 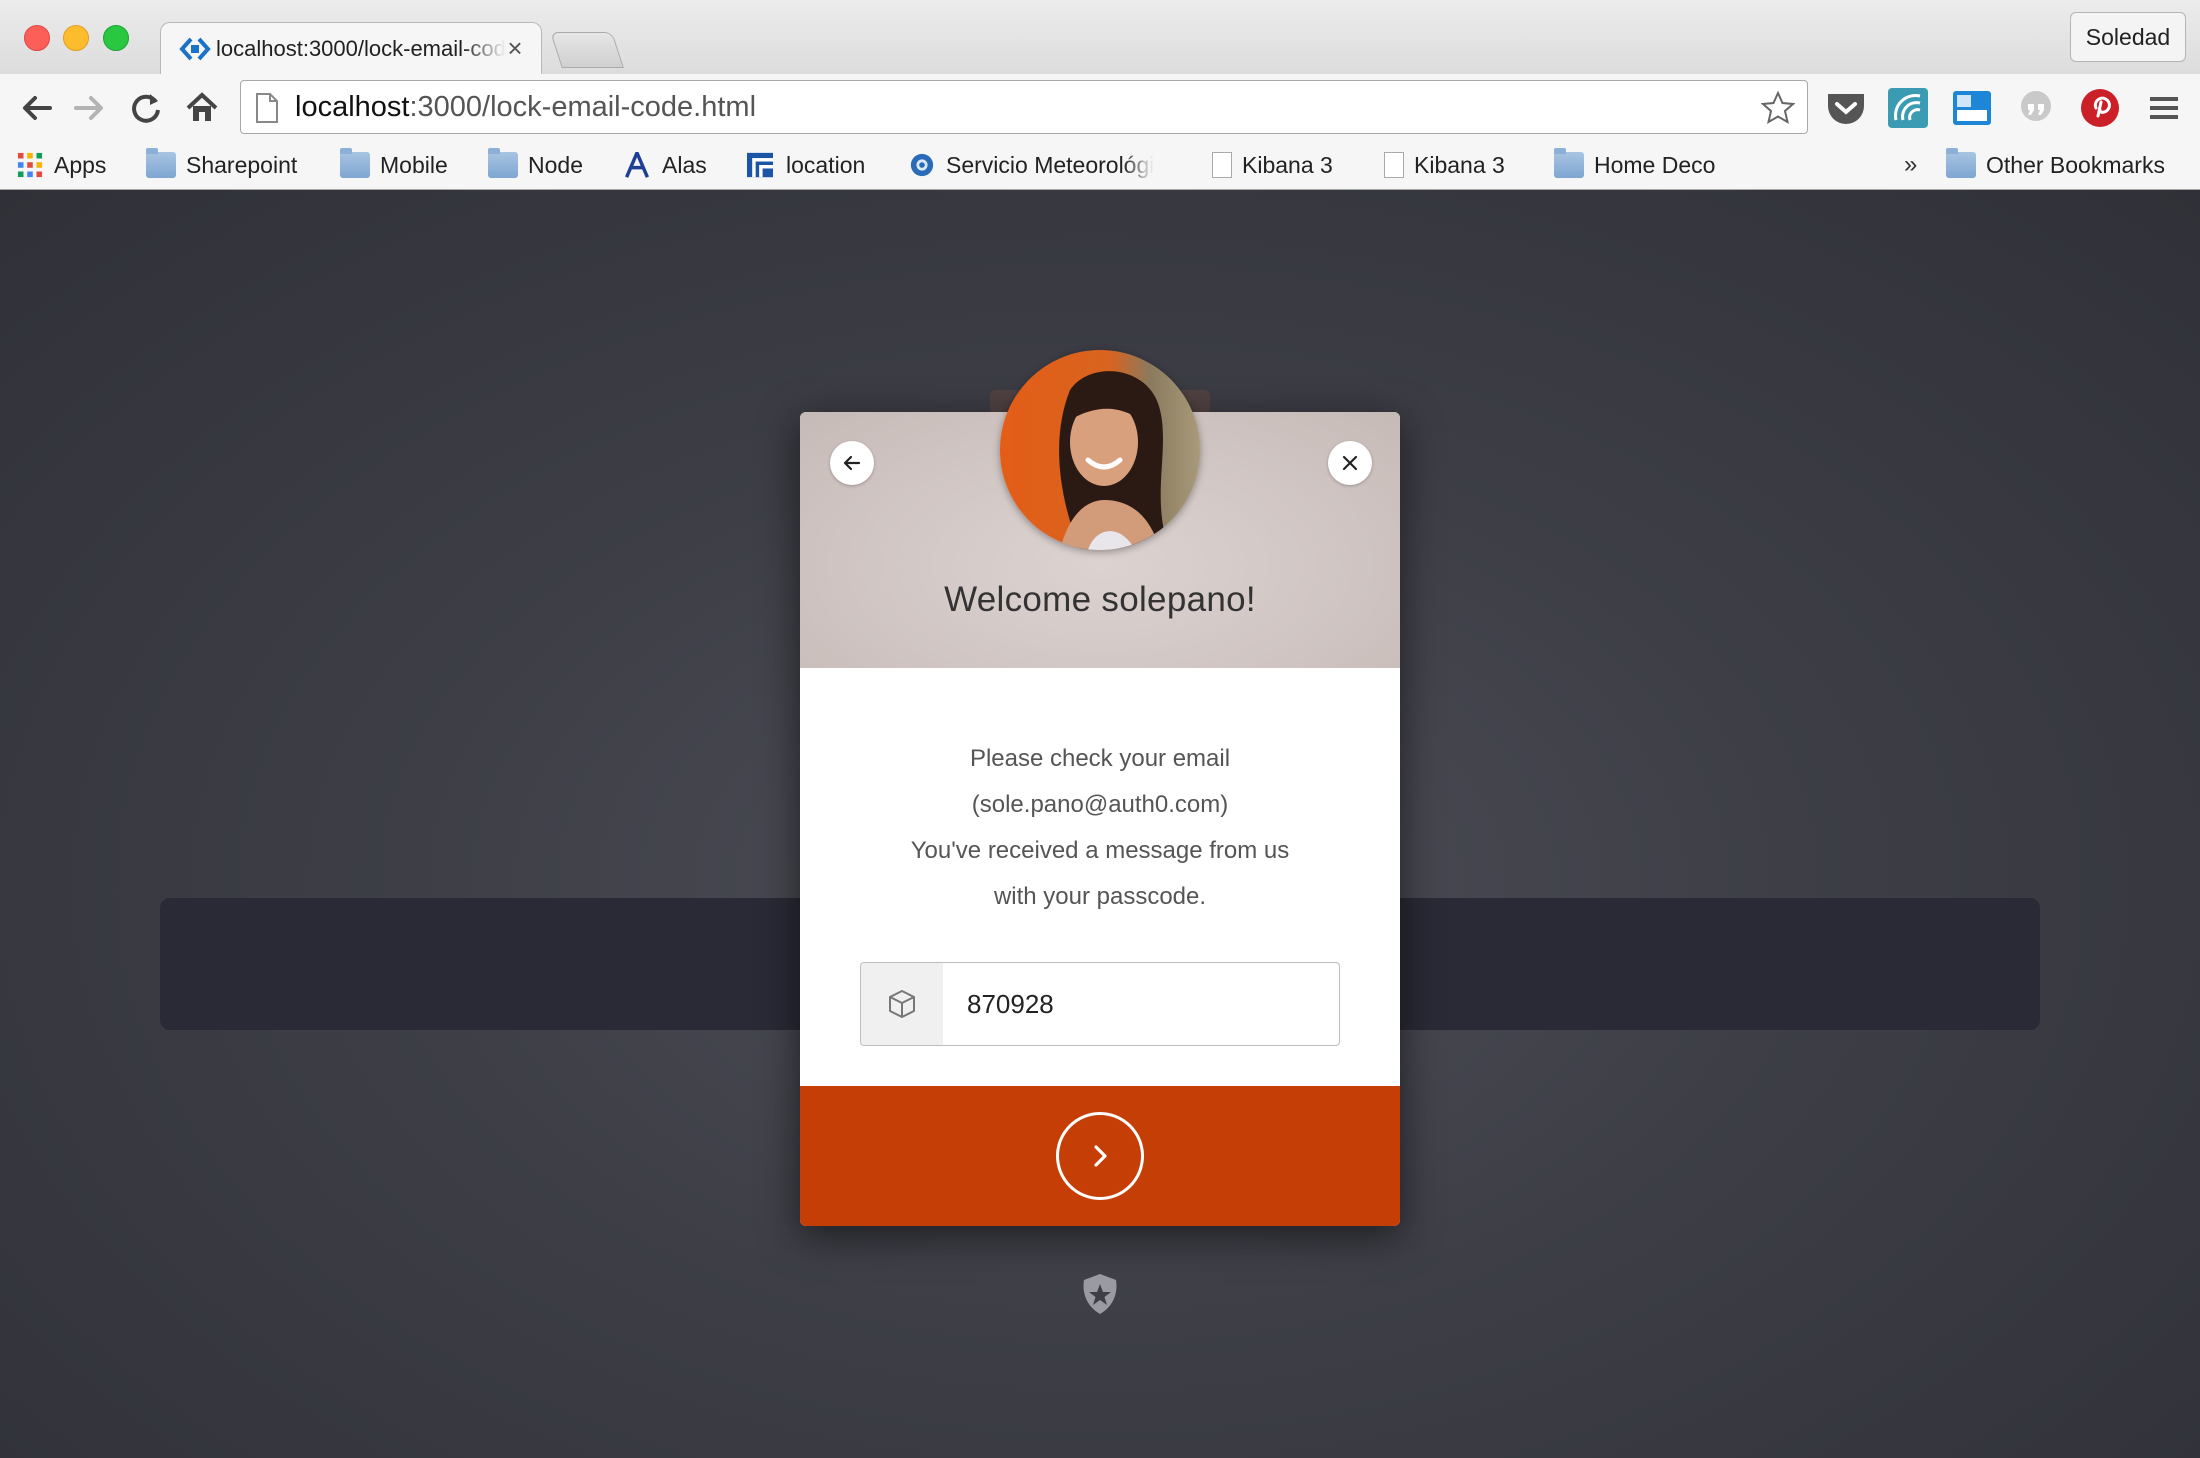 I want to click on bookmarks-overflow-chevron-icon: », so click(x=1910, y=165).